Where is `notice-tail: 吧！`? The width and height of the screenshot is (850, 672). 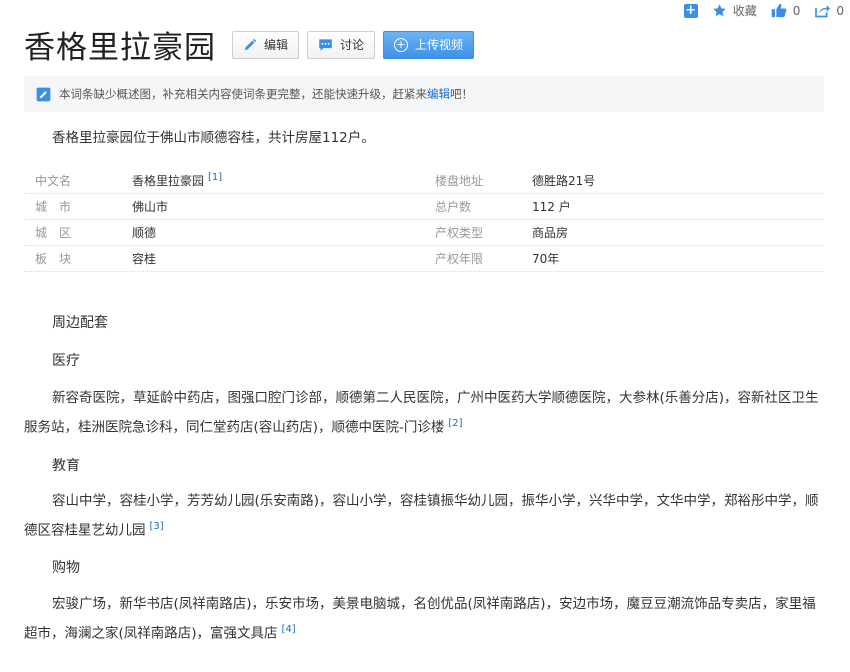
notice-tail: 吧！ is located at coordinates (461, 94).